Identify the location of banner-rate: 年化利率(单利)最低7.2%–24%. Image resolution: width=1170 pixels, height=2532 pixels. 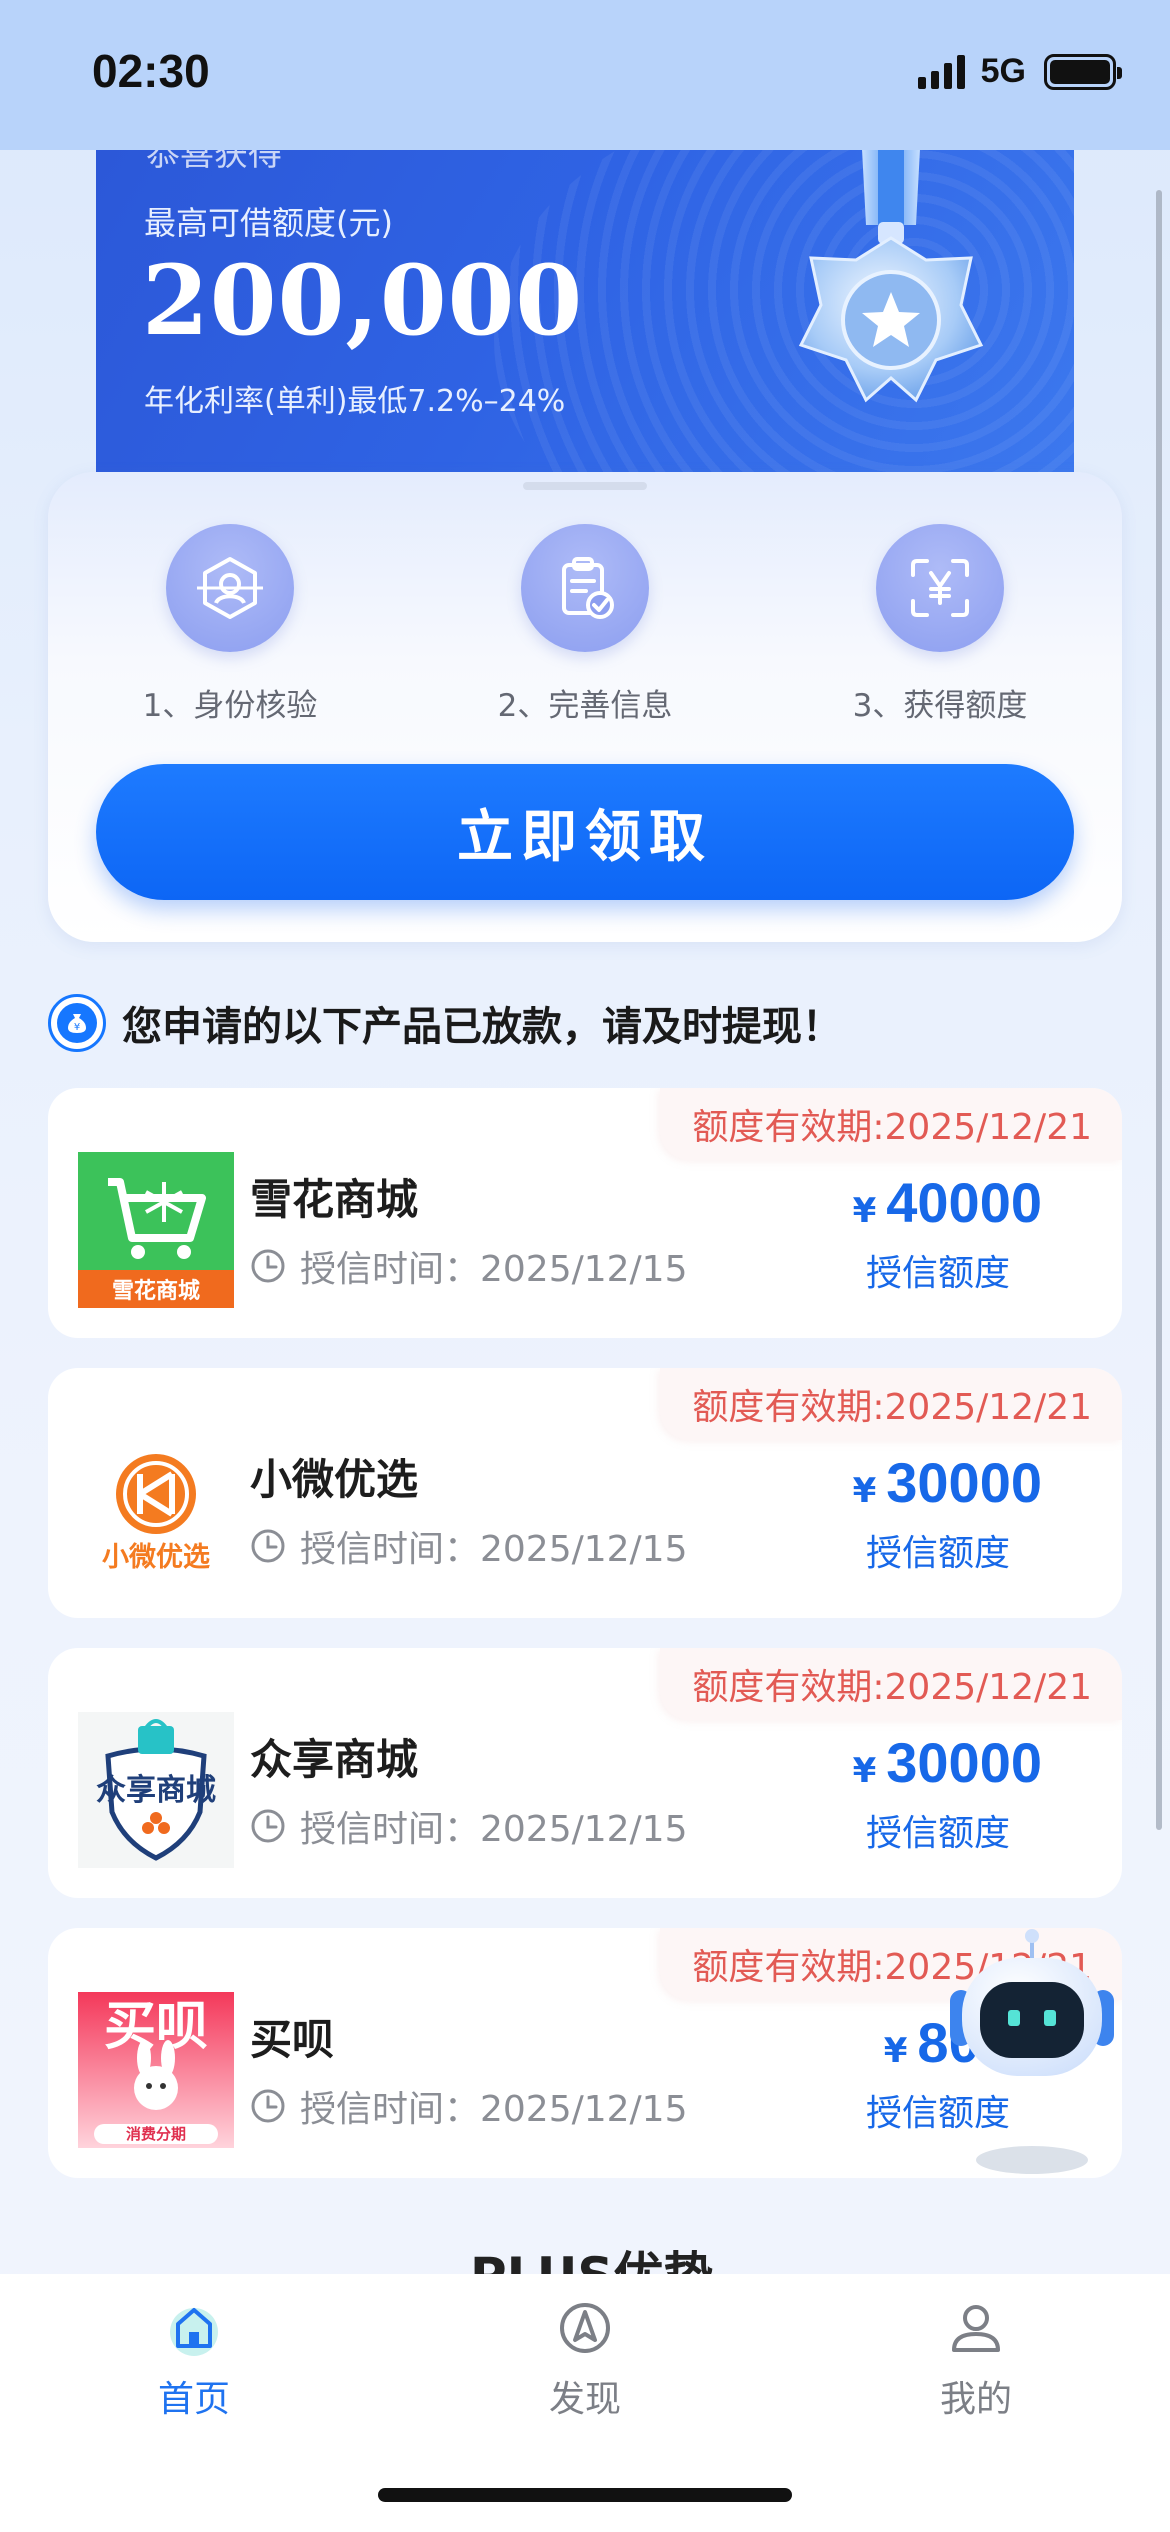
(355, 401).